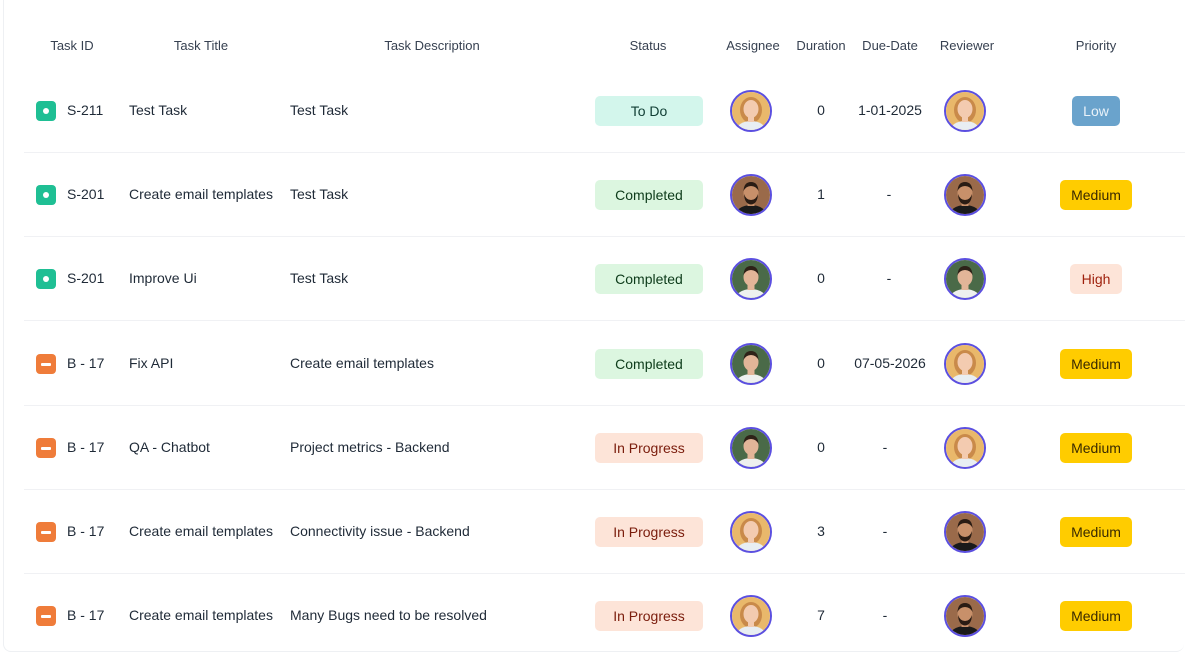 Image resolution: width=1185 pixels, height=658 pixels. What do you see at coordinates (752, 45) in the screenshot?
I see `column-header-assignee: Assignee` at bounding box center [752, 45].